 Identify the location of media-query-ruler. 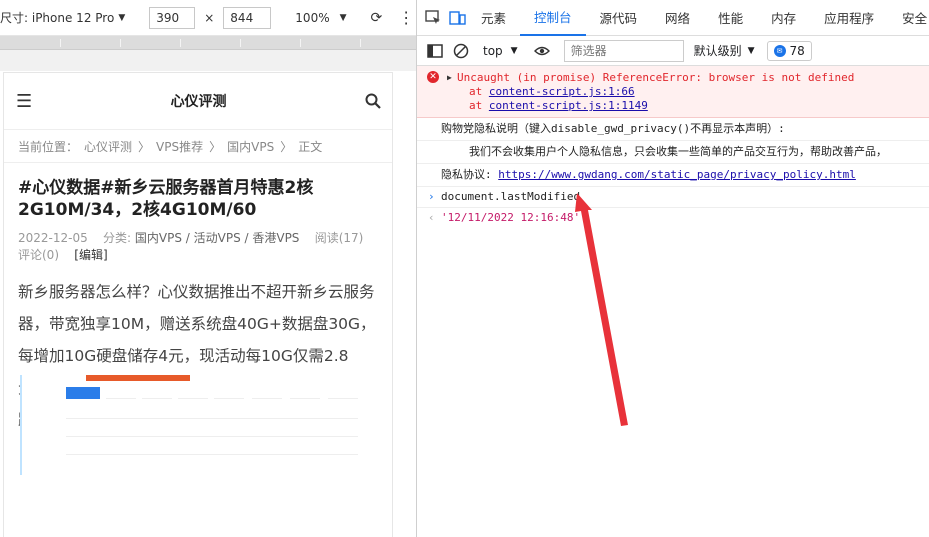
(208, 43).